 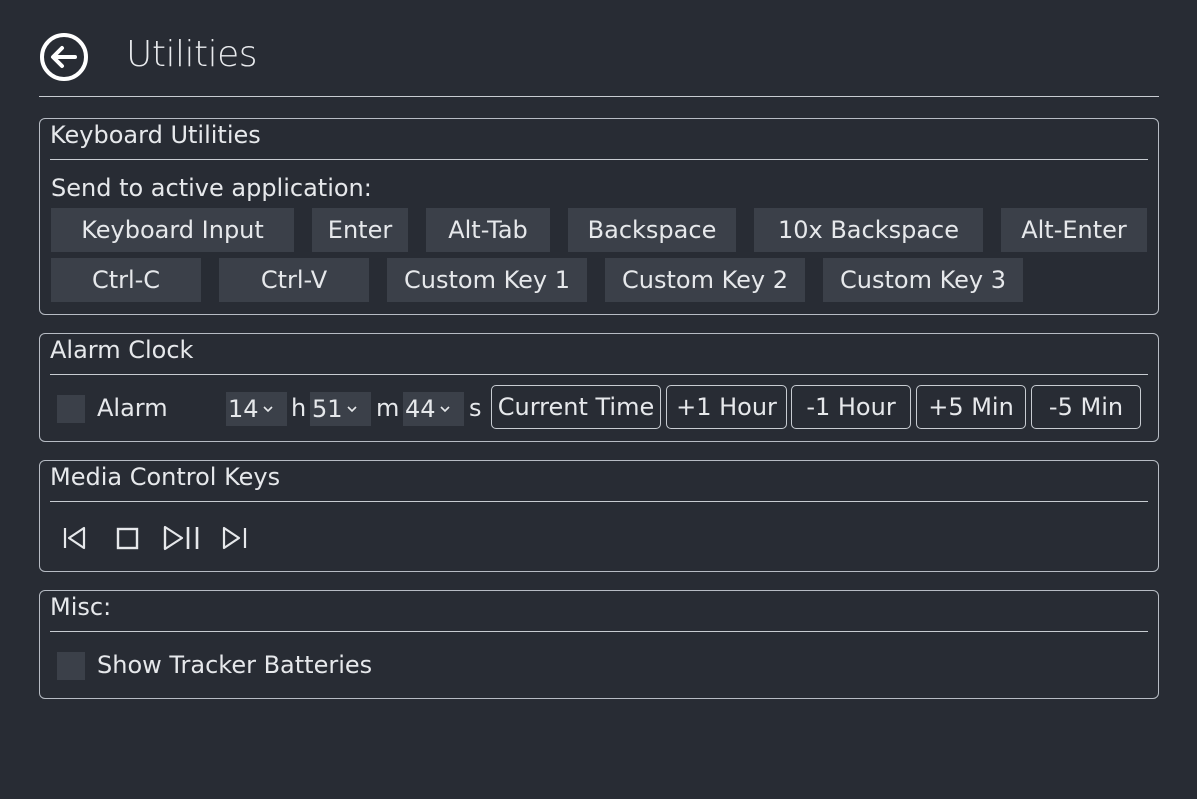 I want to click on minutes-value: 51, so click(x=327, y=409).